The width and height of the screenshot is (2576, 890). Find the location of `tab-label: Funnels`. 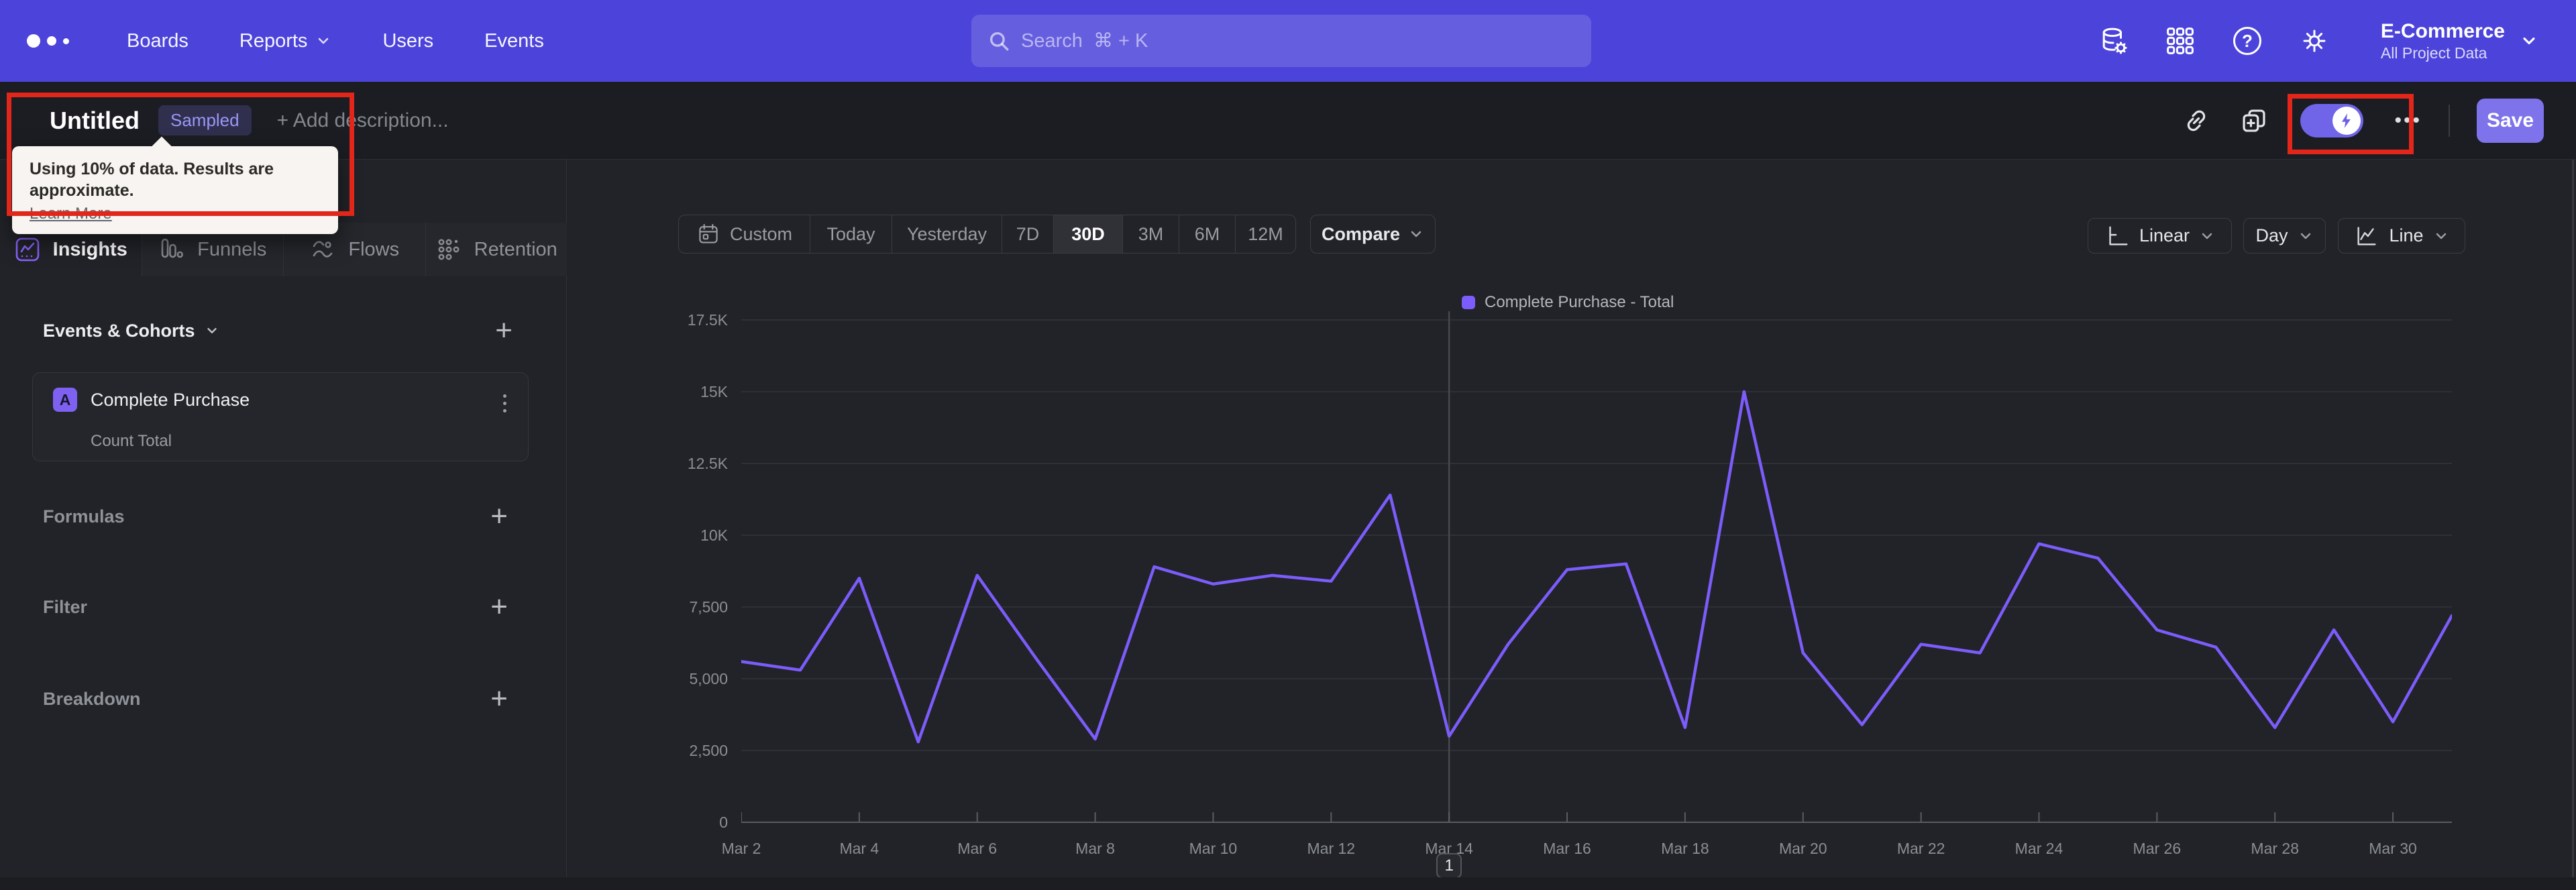

tab-label: Funnels is located at coordinates (232, 249).